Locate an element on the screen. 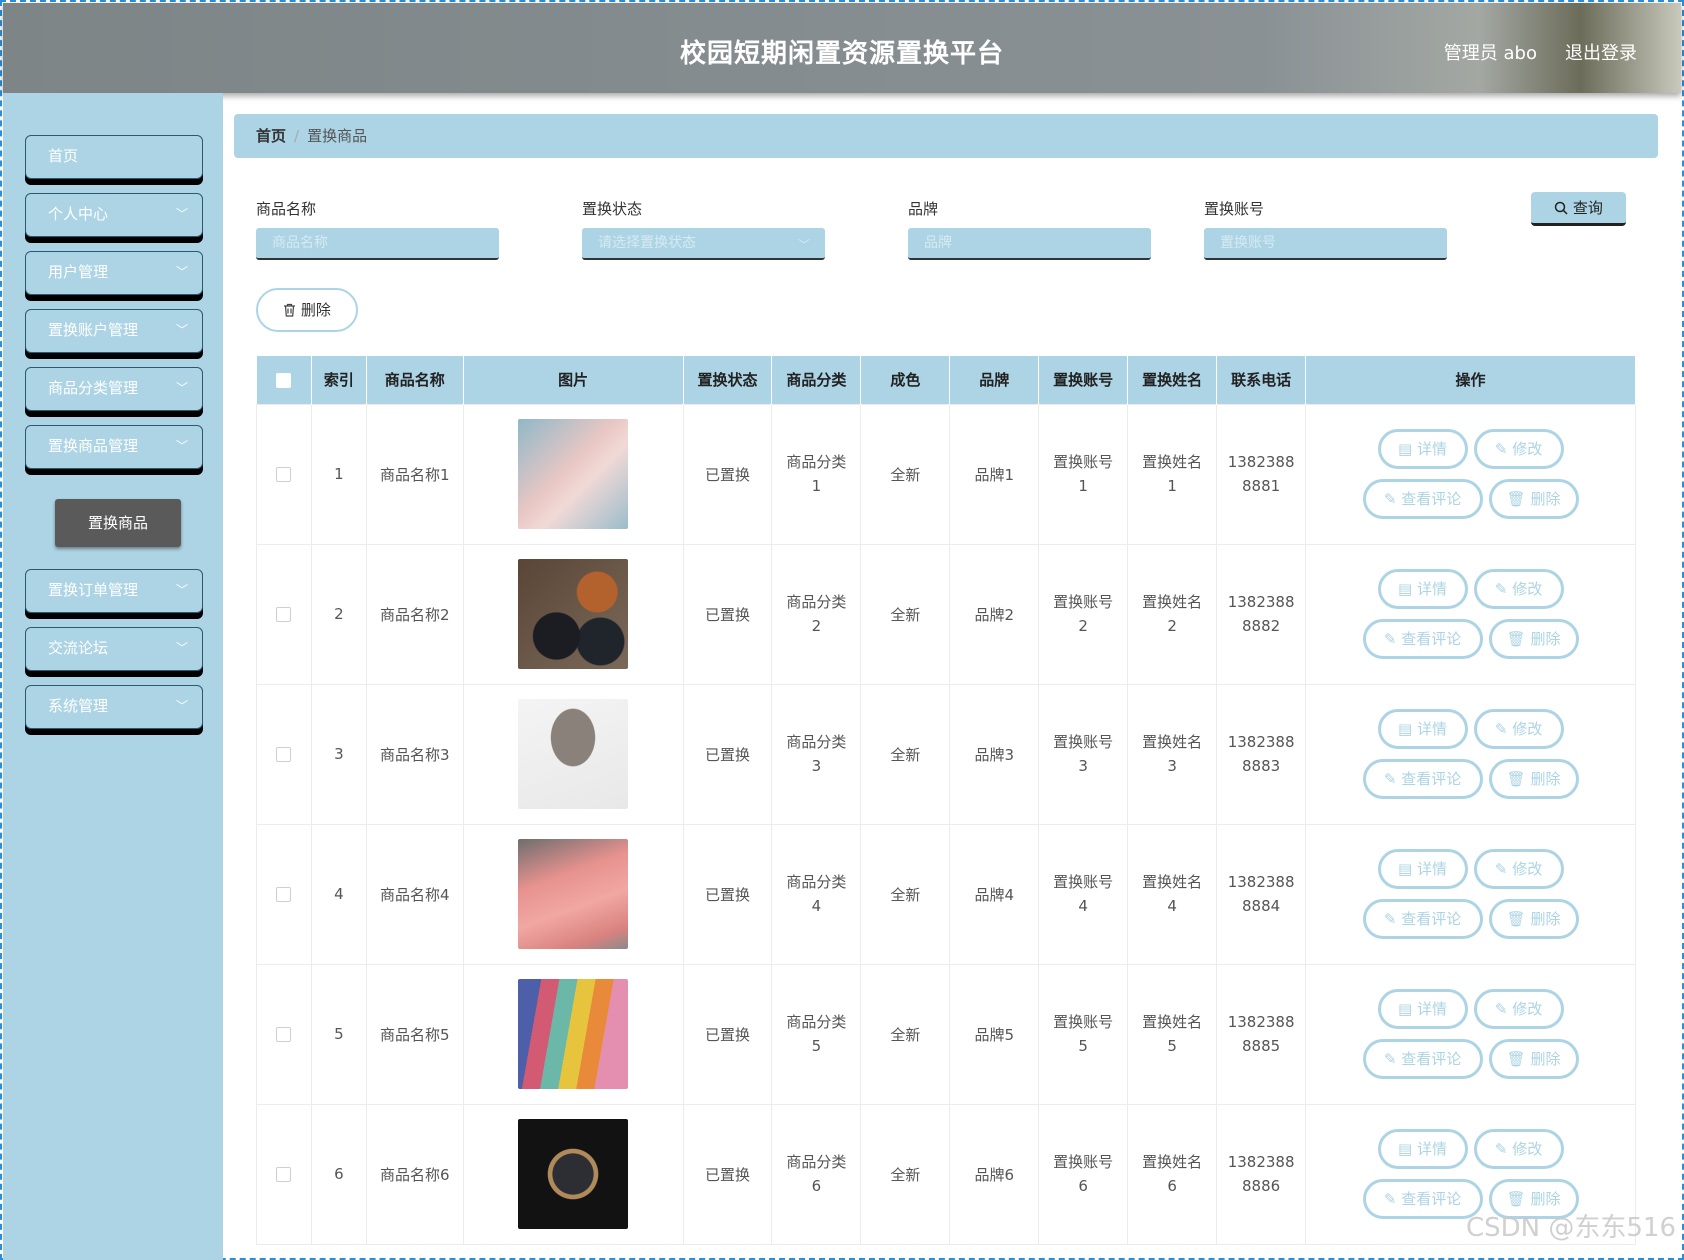  exchange-status-select is located at coordinates (703, 244).